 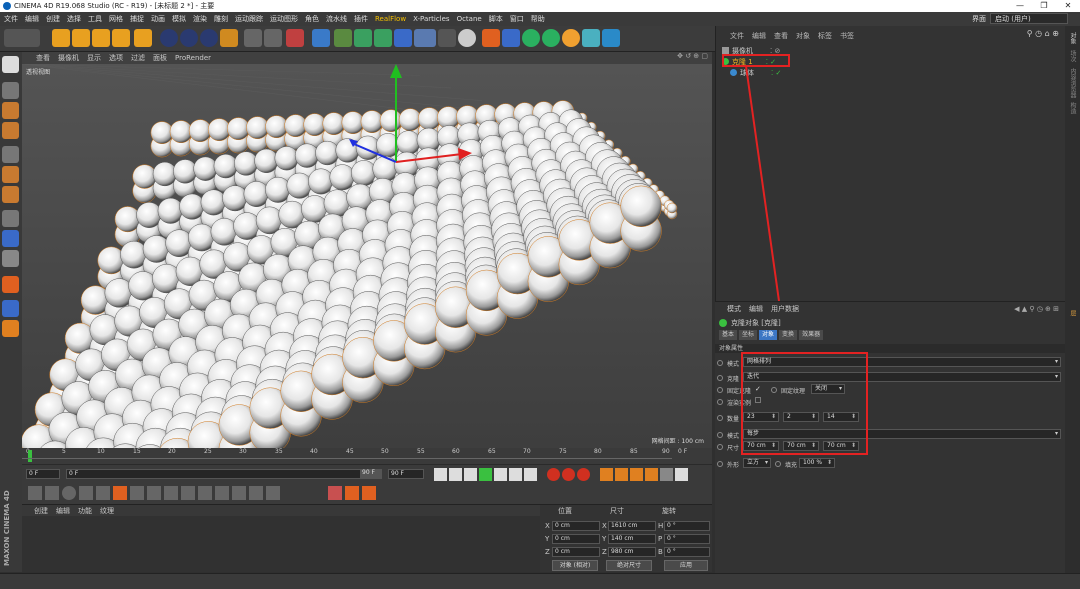 I want to click on cloner-icon, so click(x=383, y=38).